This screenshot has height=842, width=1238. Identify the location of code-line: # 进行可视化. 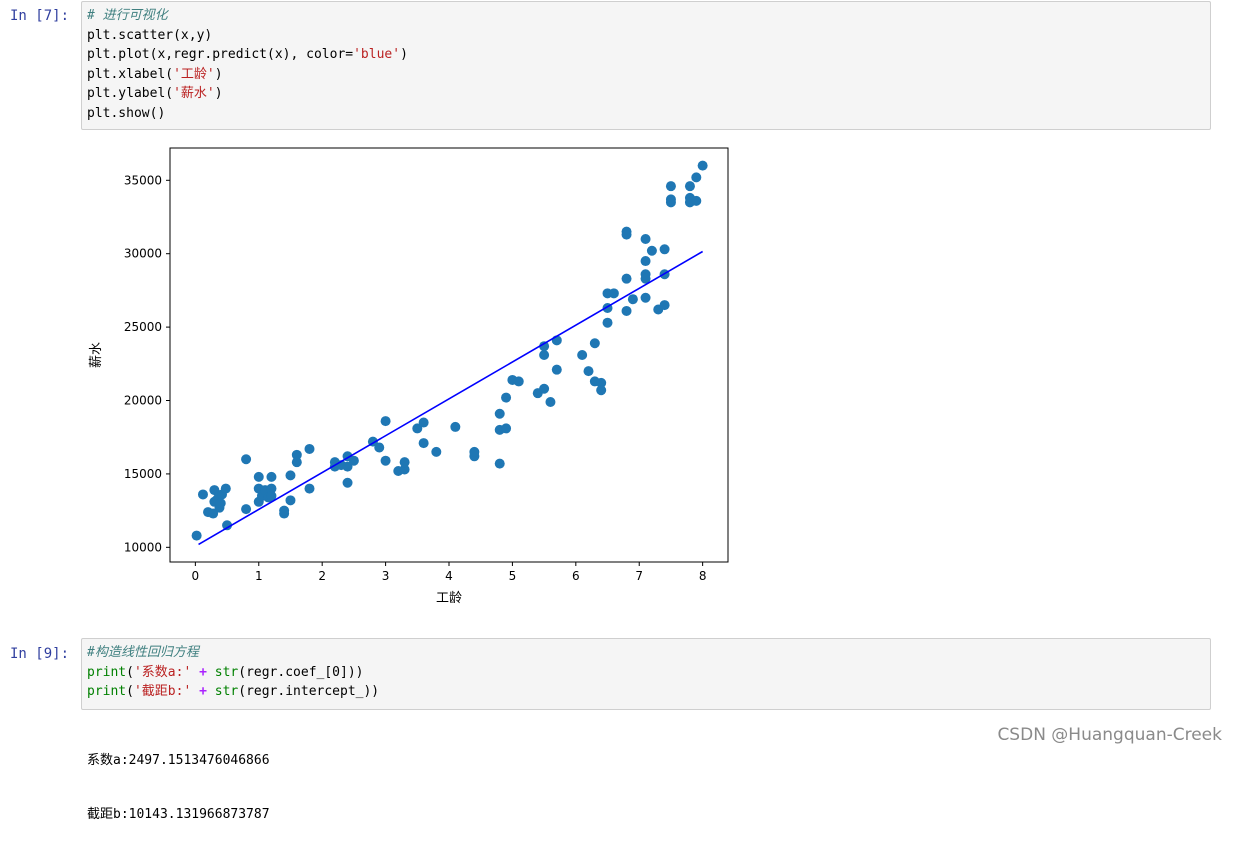
(646, 16).